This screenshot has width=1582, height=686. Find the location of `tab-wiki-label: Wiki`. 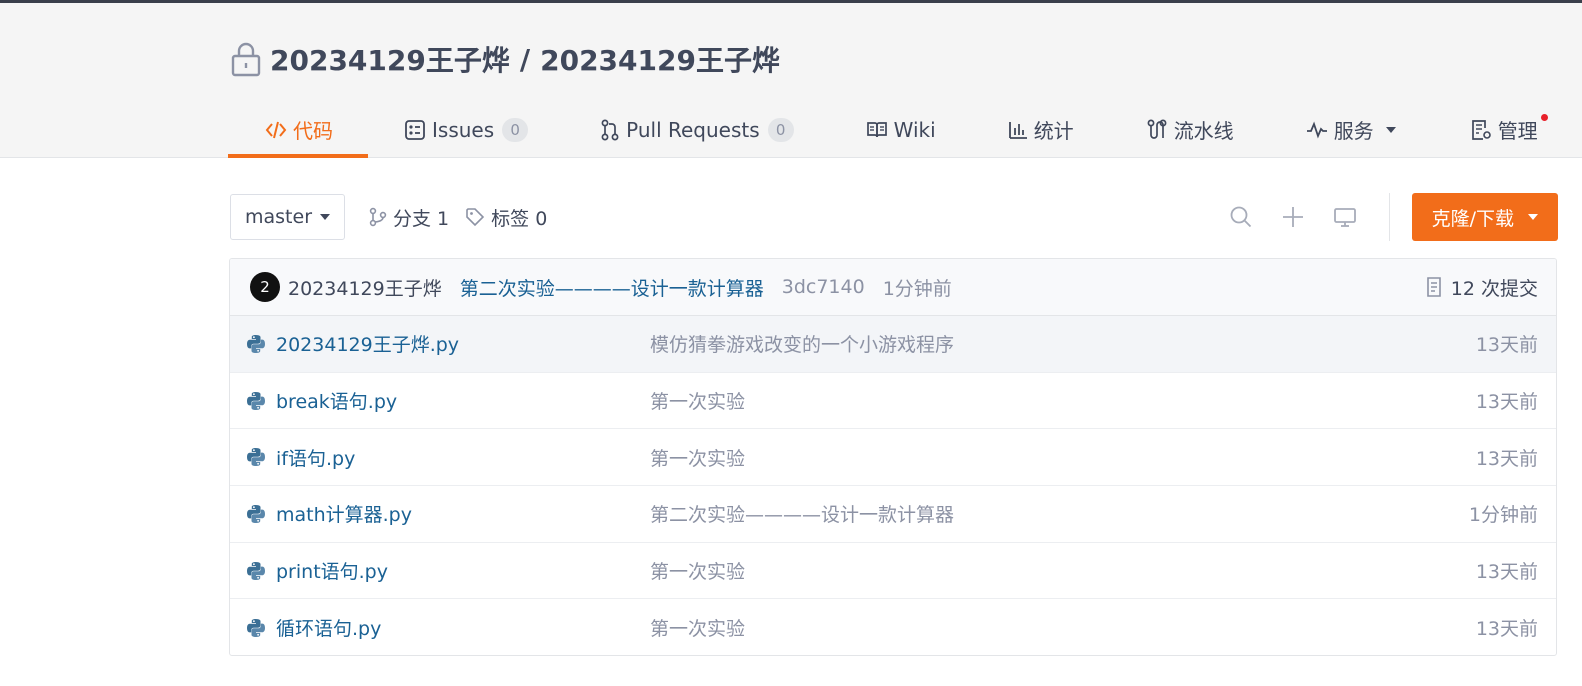

tab-wiki-label: Wiki is located at coordinates (914, 129).